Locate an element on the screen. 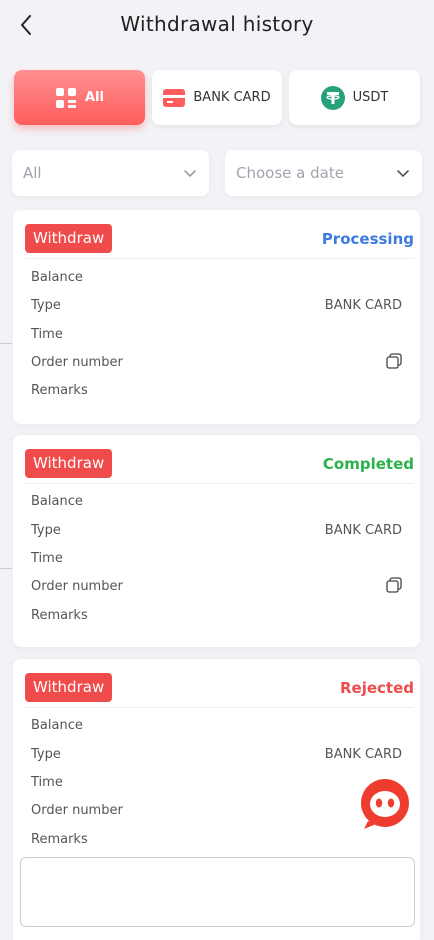 This screenshot has width=434, height=940. tab-usdt: USDT is located at coordinates (354, 97).